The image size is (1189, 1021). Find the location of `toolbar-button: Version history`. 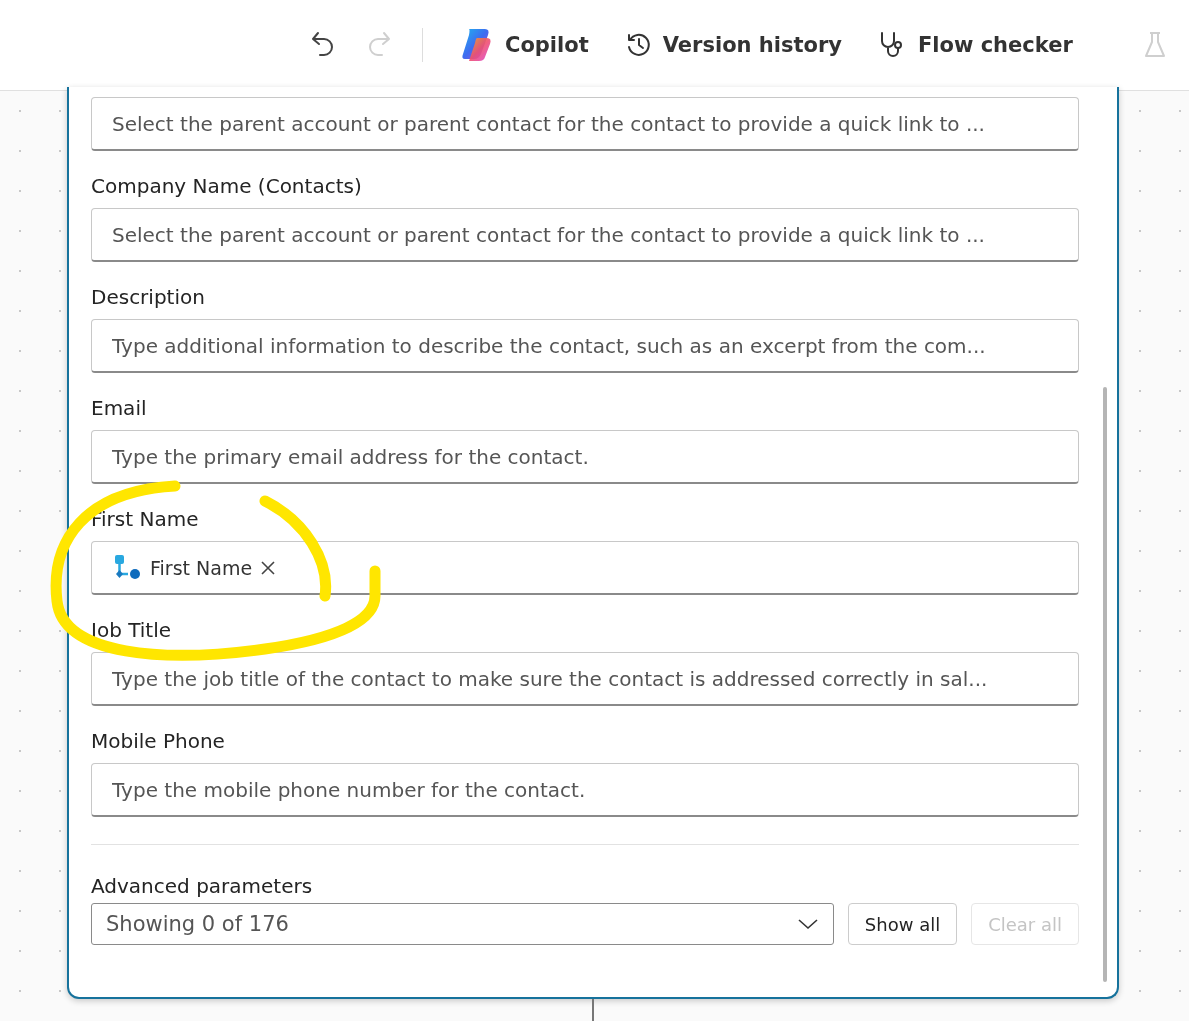

toolbar-button: Version history is located at coordinates (733, 45).